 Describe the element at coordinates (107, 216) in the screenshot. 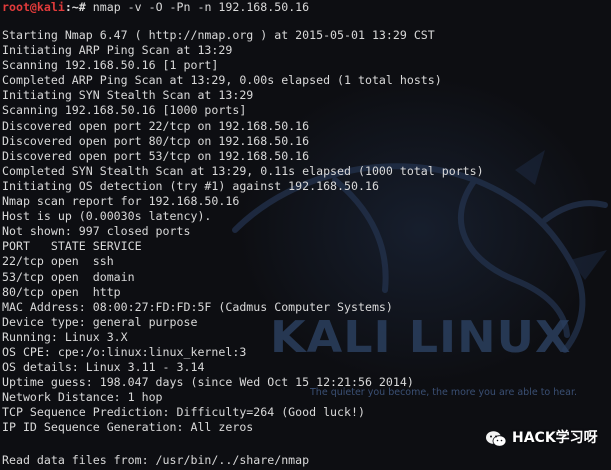

I see `output-line: Host is up (0.00030s latency).` at that location.